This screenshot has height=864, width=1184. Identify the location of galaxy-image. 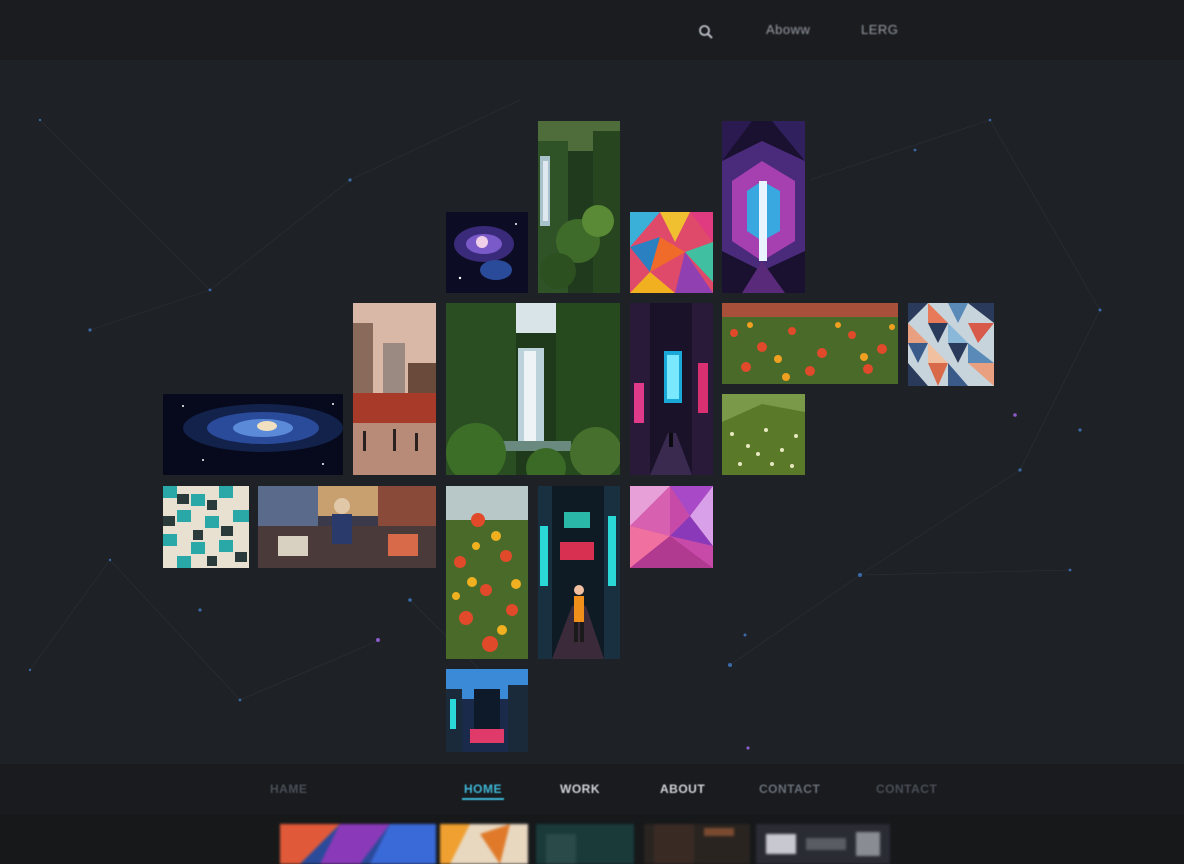
(487, 252).